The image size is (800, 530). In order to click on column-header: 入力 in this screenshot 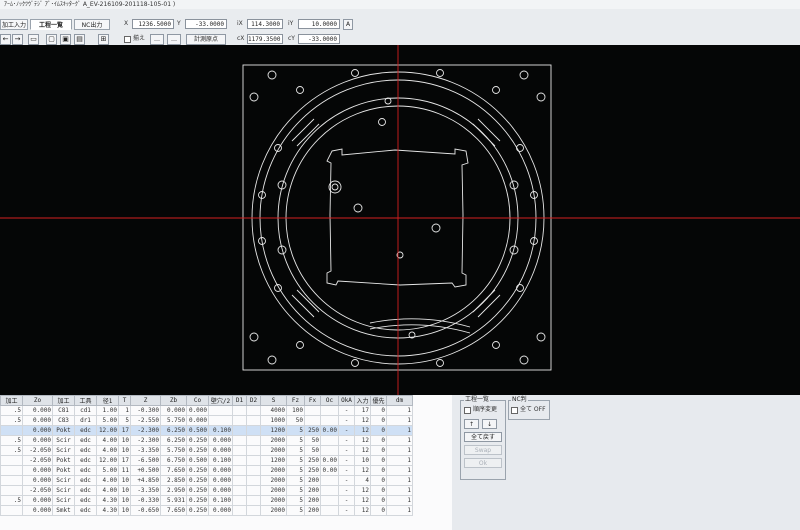, I will do `click(362, 400)`.